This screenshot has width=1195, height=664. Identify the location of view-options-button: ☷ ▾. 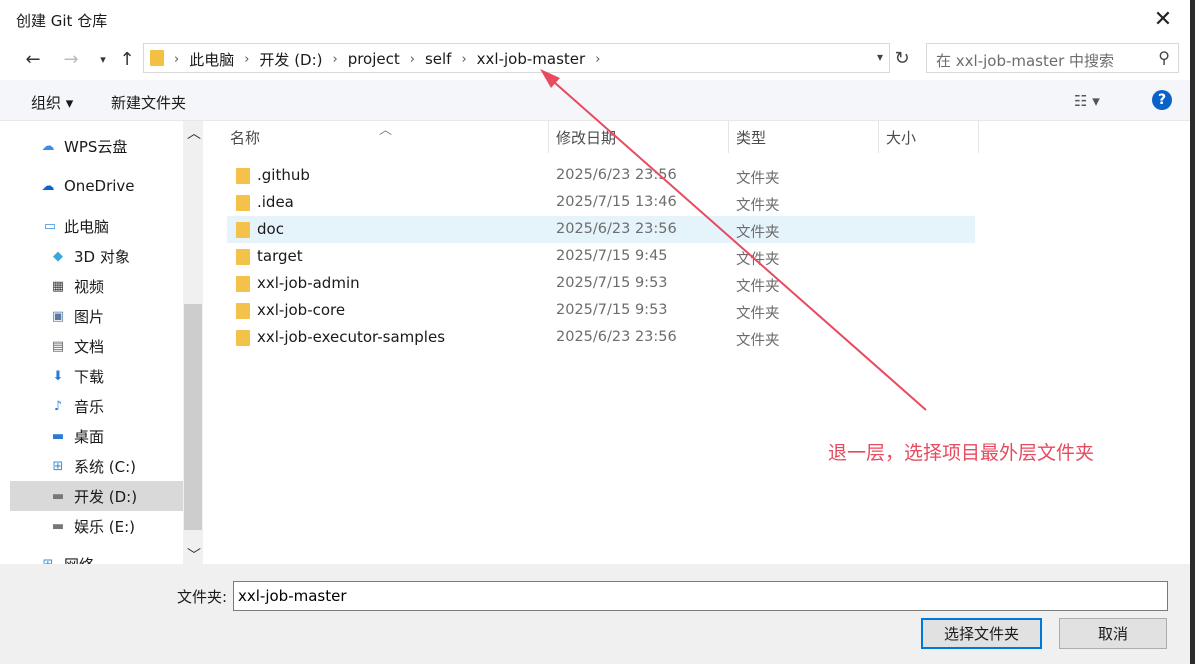
(1087, 101).